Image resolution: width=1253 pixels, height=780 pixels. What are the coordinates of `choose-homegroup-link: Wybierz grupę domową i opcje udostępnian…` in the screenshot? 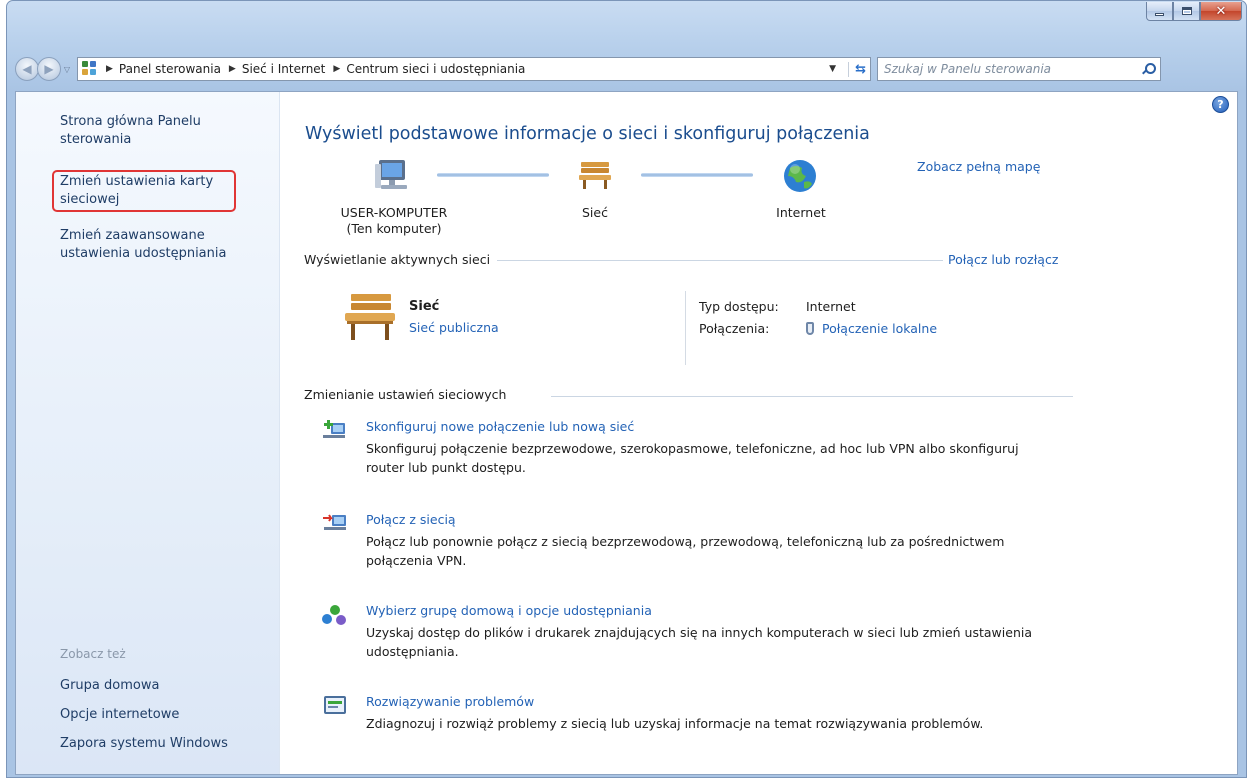 It's located at (509, 610).